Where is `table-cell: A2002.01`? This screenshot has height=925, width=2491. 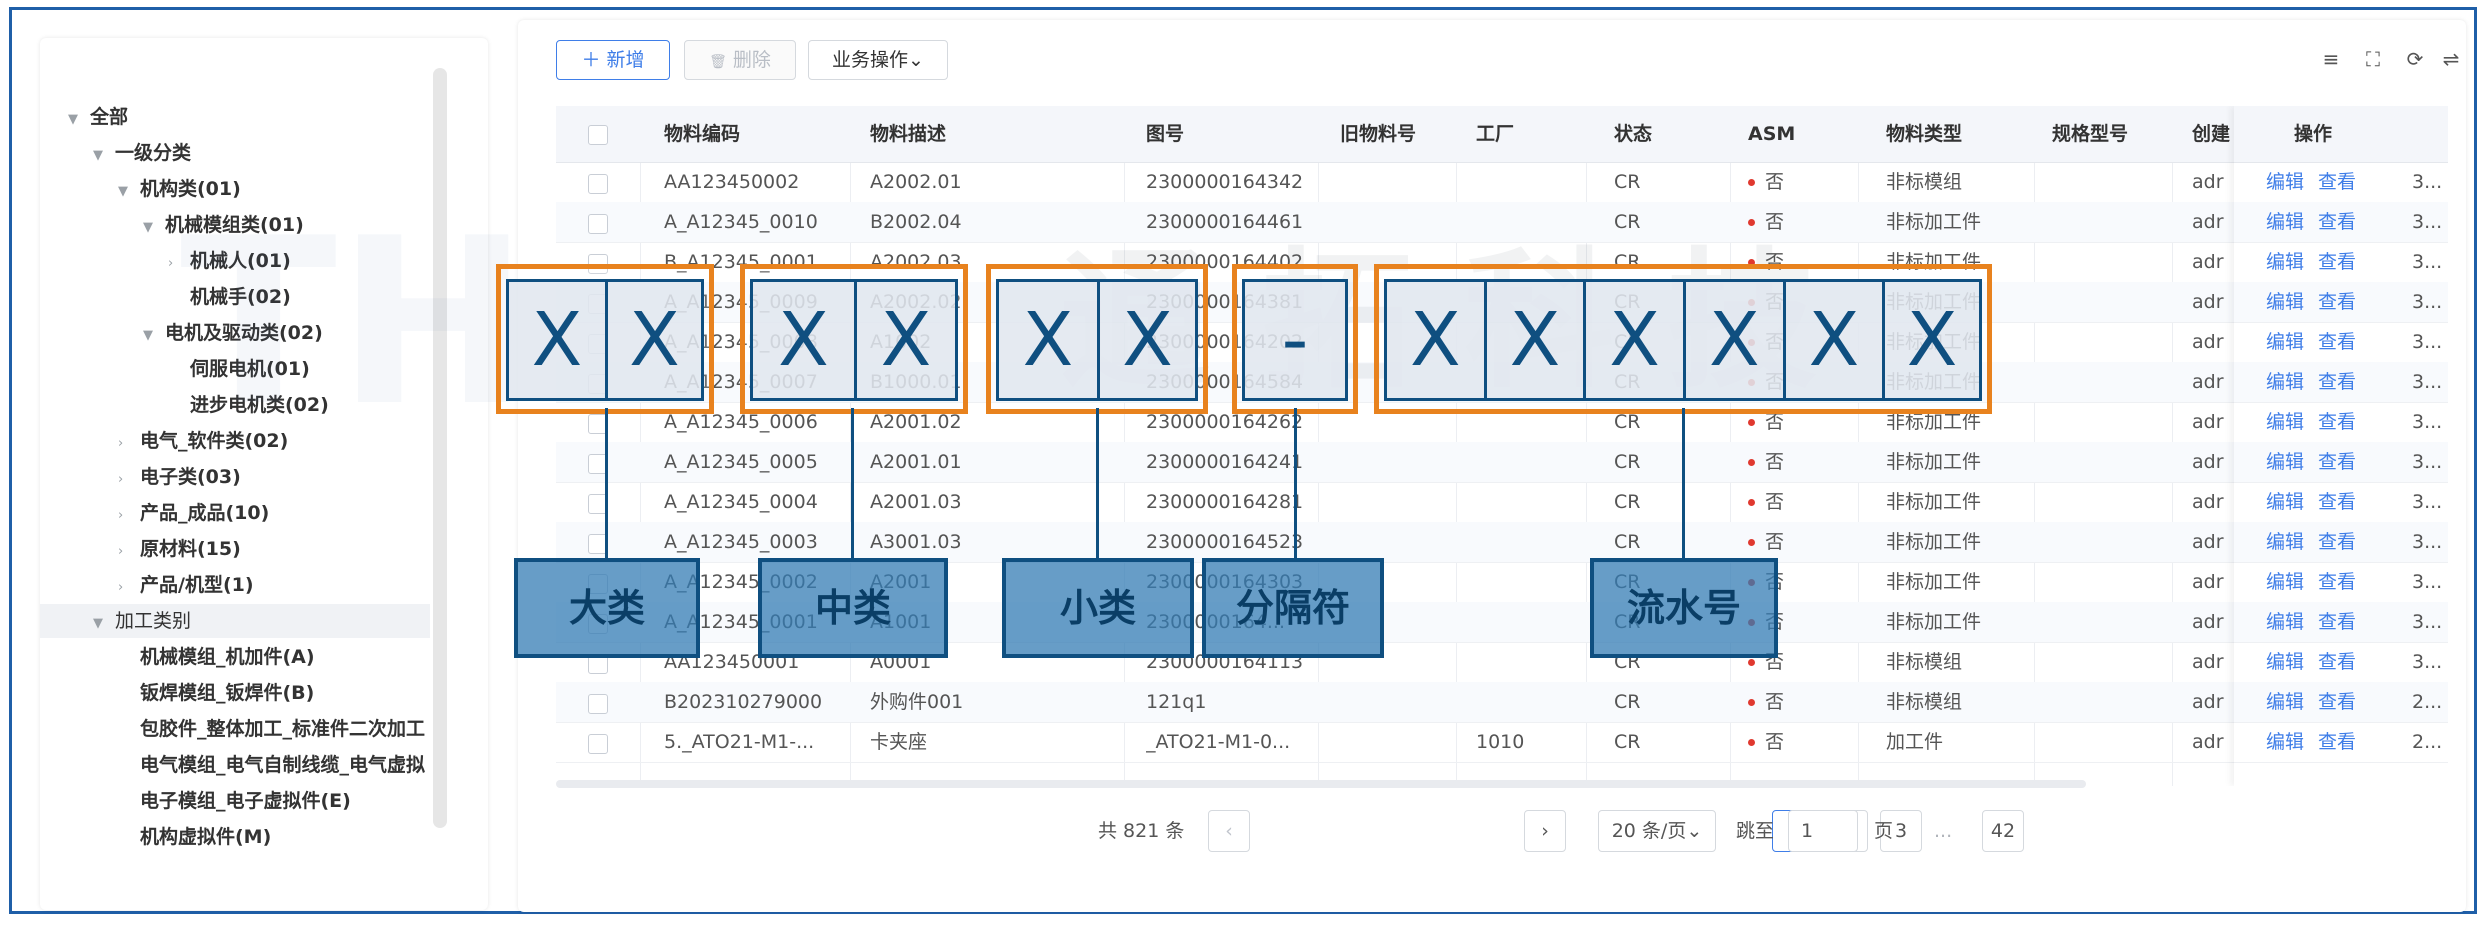 table-cell: A2002.01 is located at coordinates (916, 182).